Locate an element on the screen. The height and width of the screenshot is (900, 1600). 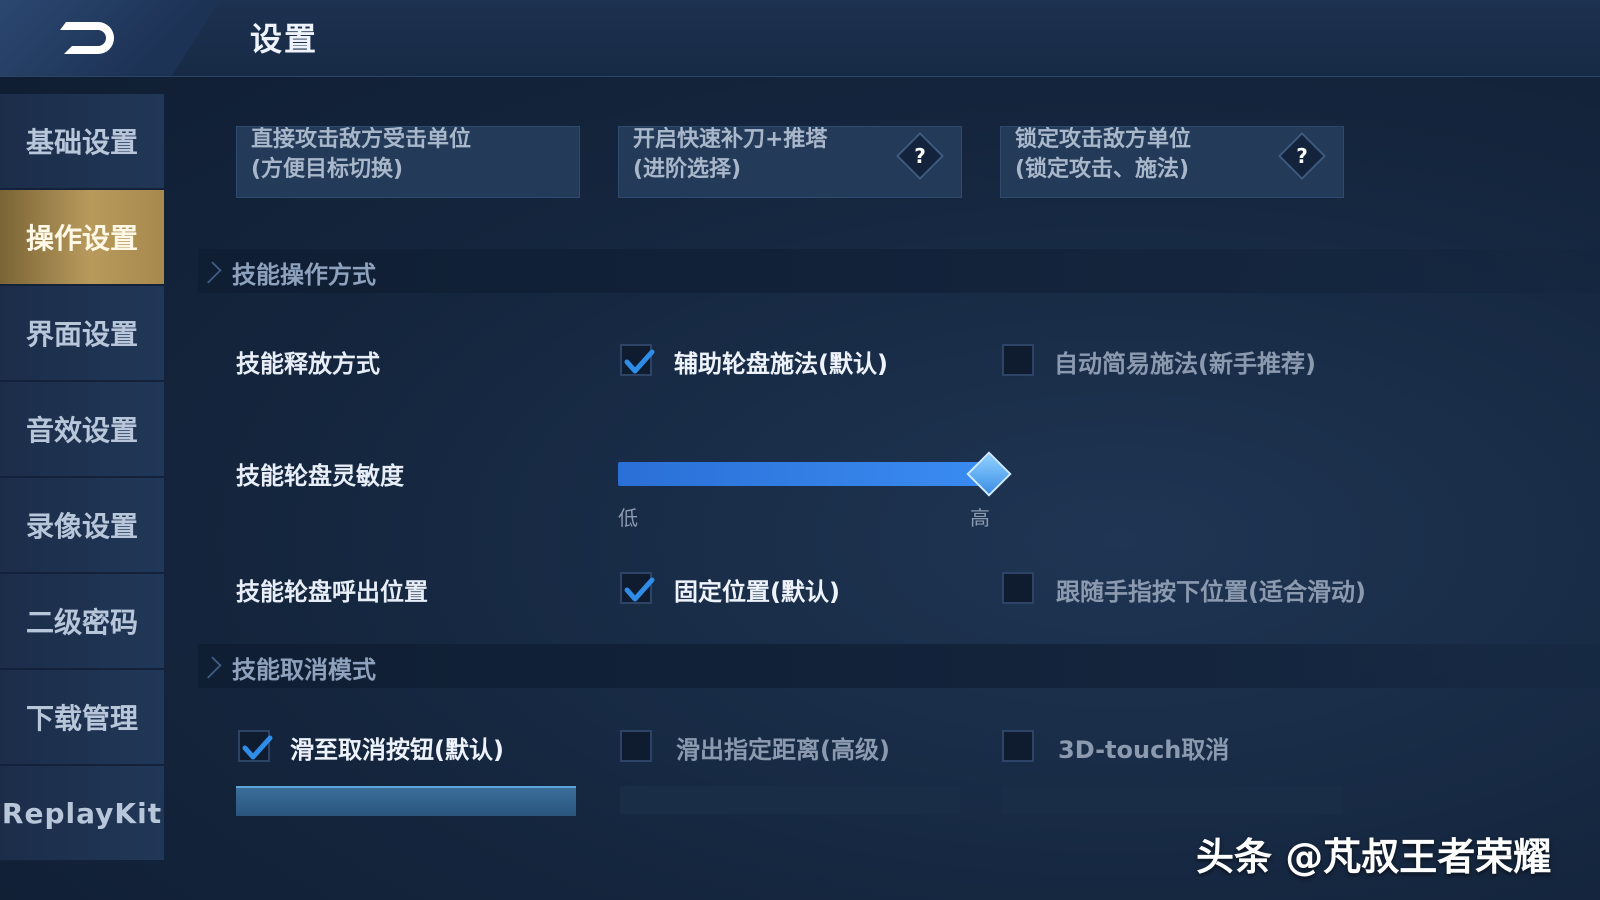
cancel-3dtouch-checkbox is located at coordinates (1018, 746).